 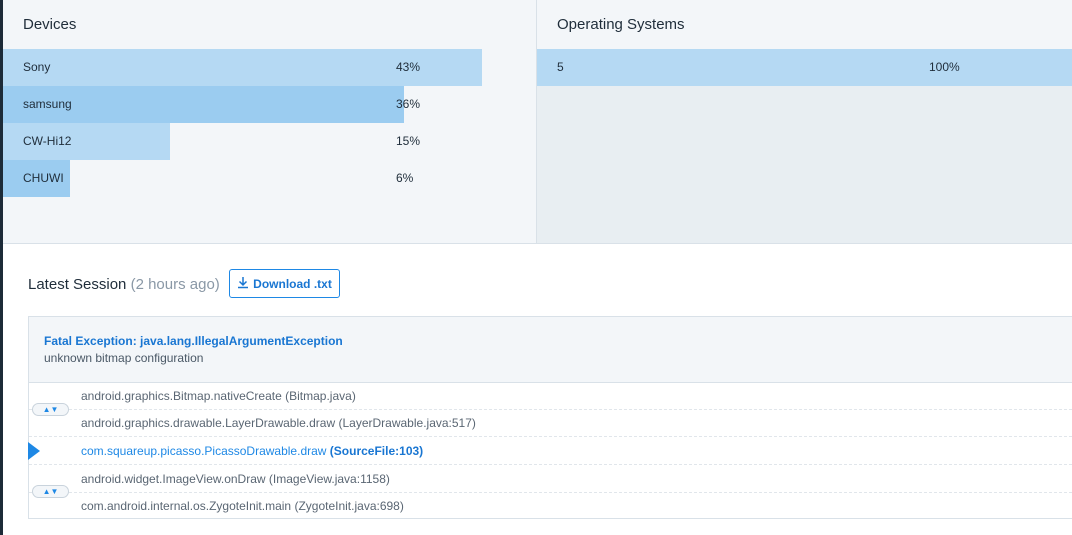 What do you see at coordinates (407, 423) in the screenshot?
I see `frame-file: (LayerDrawable.java:517)` at bounding box center [407, 423].